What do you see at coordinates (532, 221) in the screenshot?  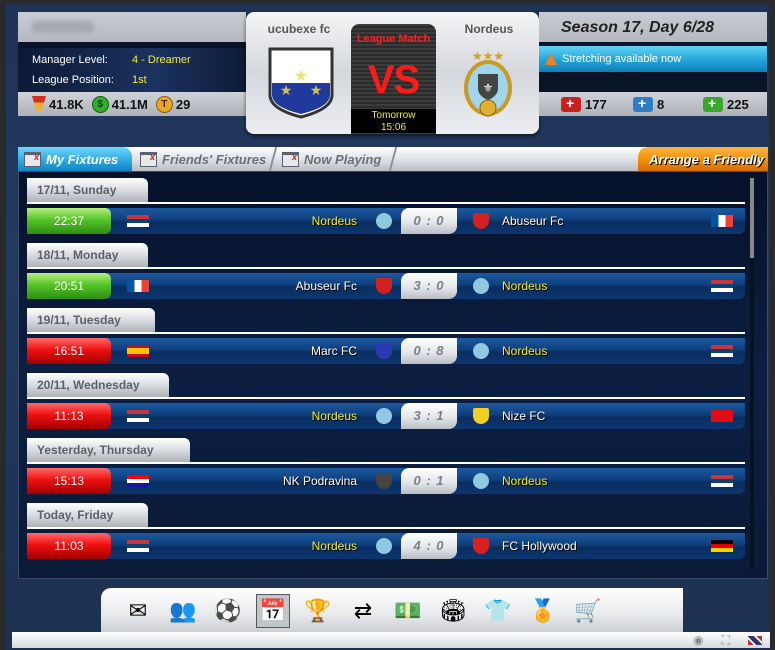 I see `away-team: Abuseur Fc` at bounding box center [532, 221].